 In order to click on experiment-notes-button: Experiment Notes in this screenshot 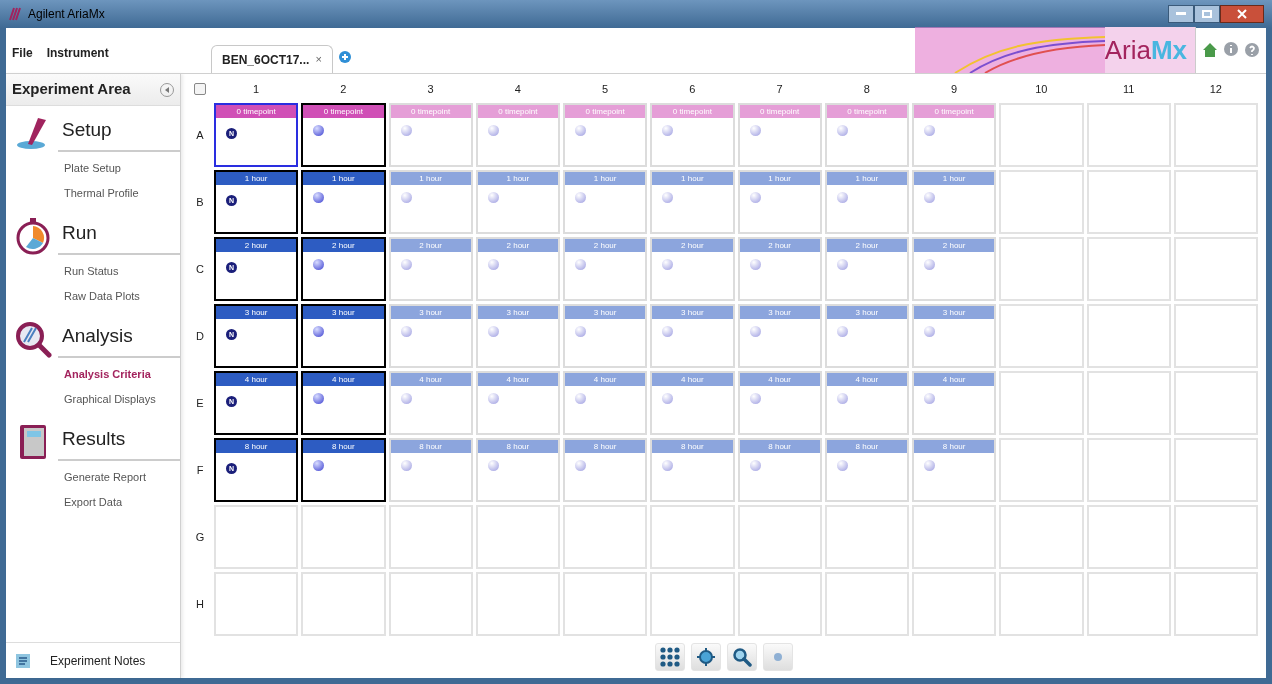, I will do `click(98, 660)`.